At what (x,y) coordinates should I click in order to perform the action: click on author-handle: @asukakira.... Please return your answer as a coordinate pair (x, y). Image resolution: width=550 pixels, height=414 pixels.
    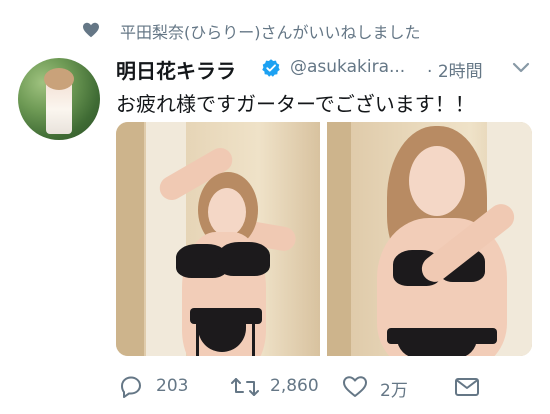
    Looking at the image, I should click on (347, 67).